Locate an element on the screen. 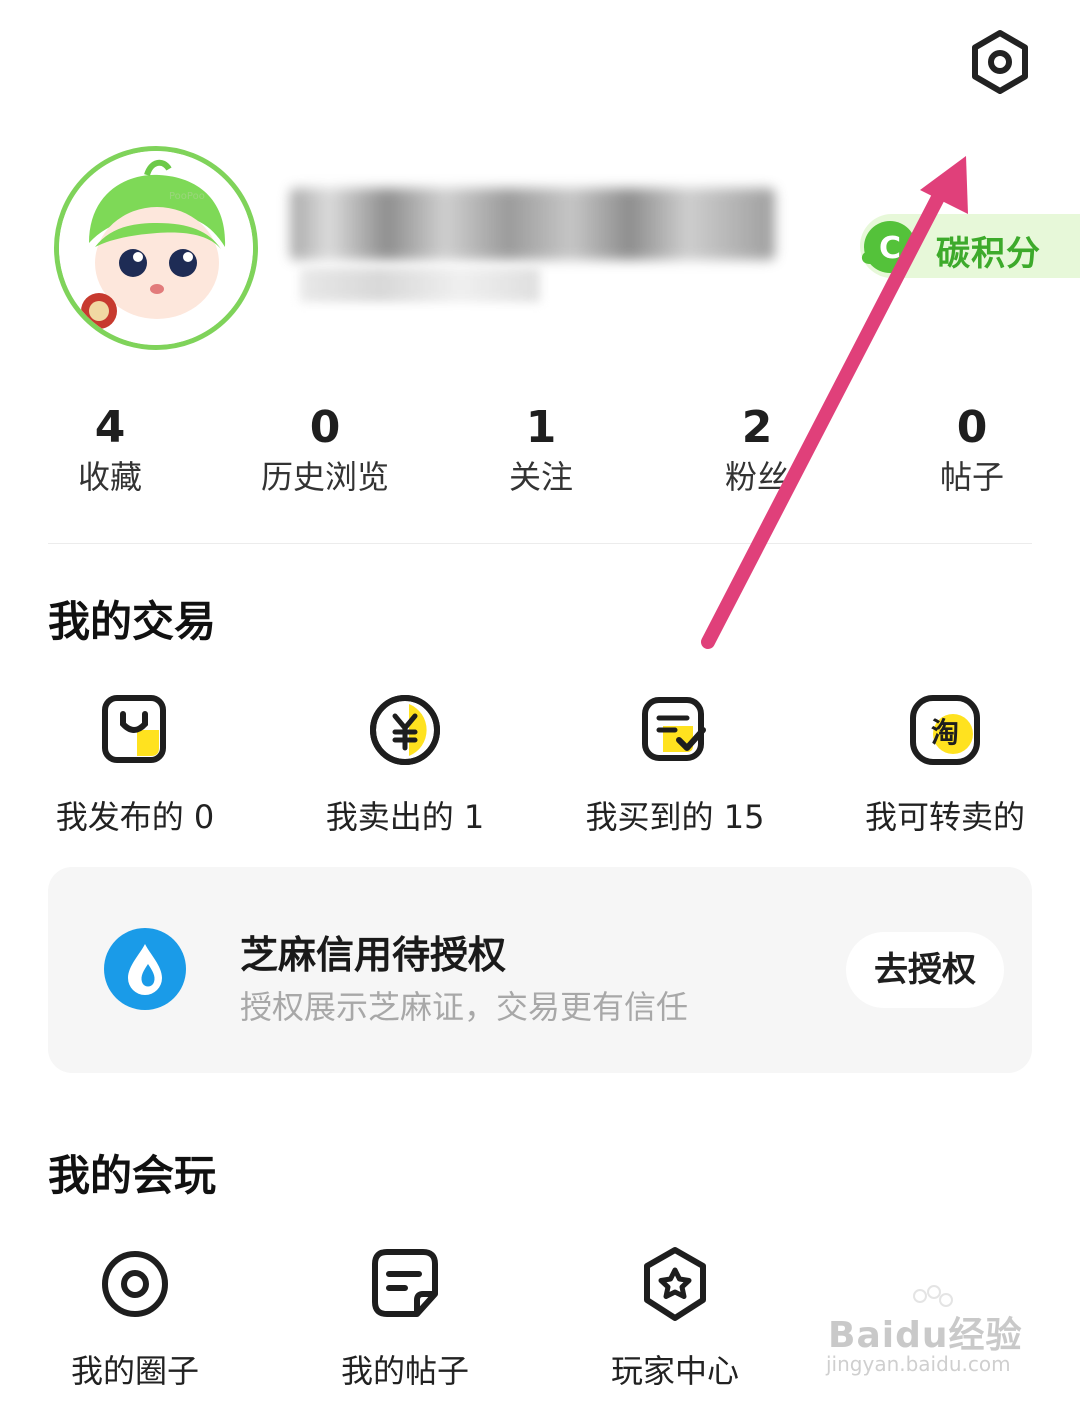 The image size is (1080, 1401). avatar: PooPoo is located at coordinates (156, 248).